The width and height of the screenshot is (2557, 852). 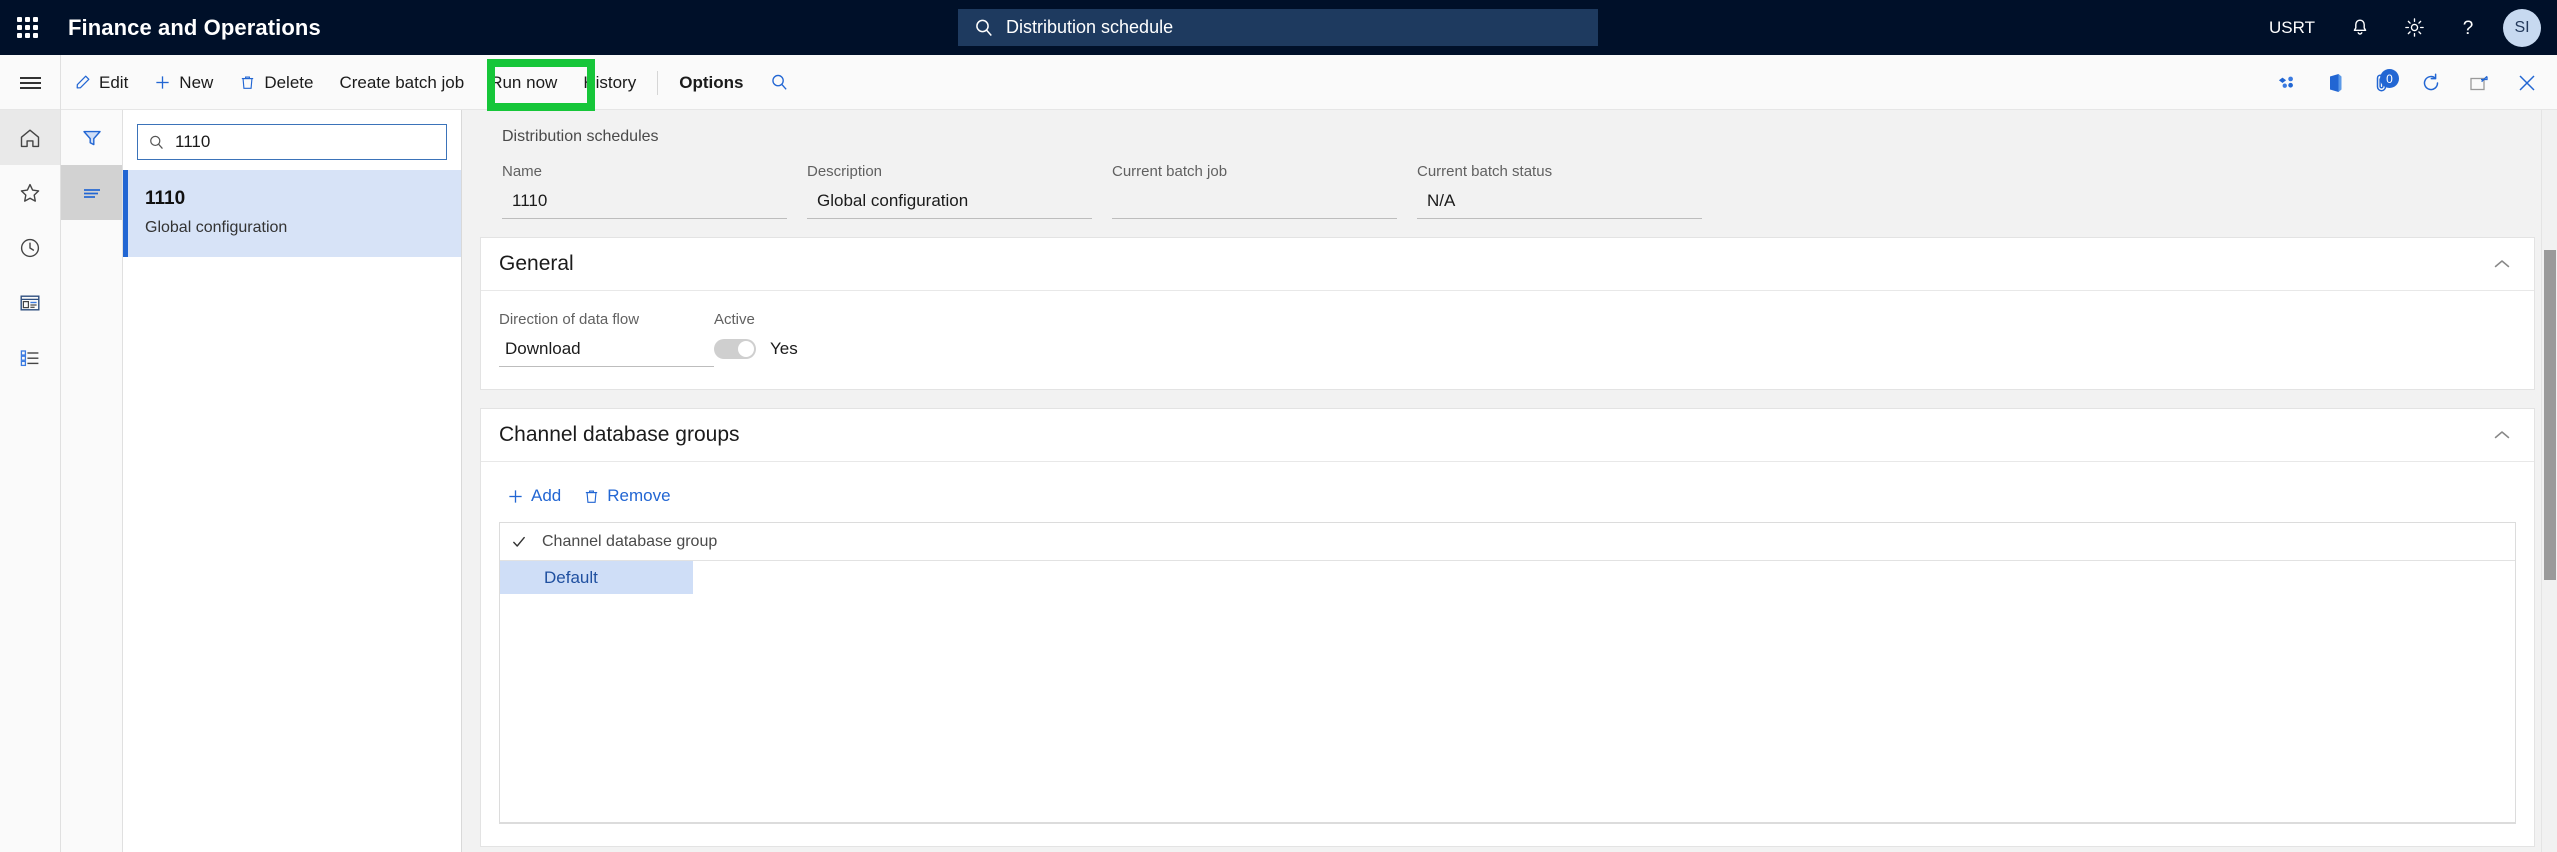 I want to click on bell-icon, so click(x=2360, y=27).